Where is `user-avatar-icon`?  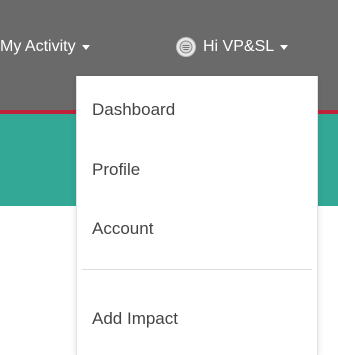
user-avatar-icon is located at coordinates (186, 47).